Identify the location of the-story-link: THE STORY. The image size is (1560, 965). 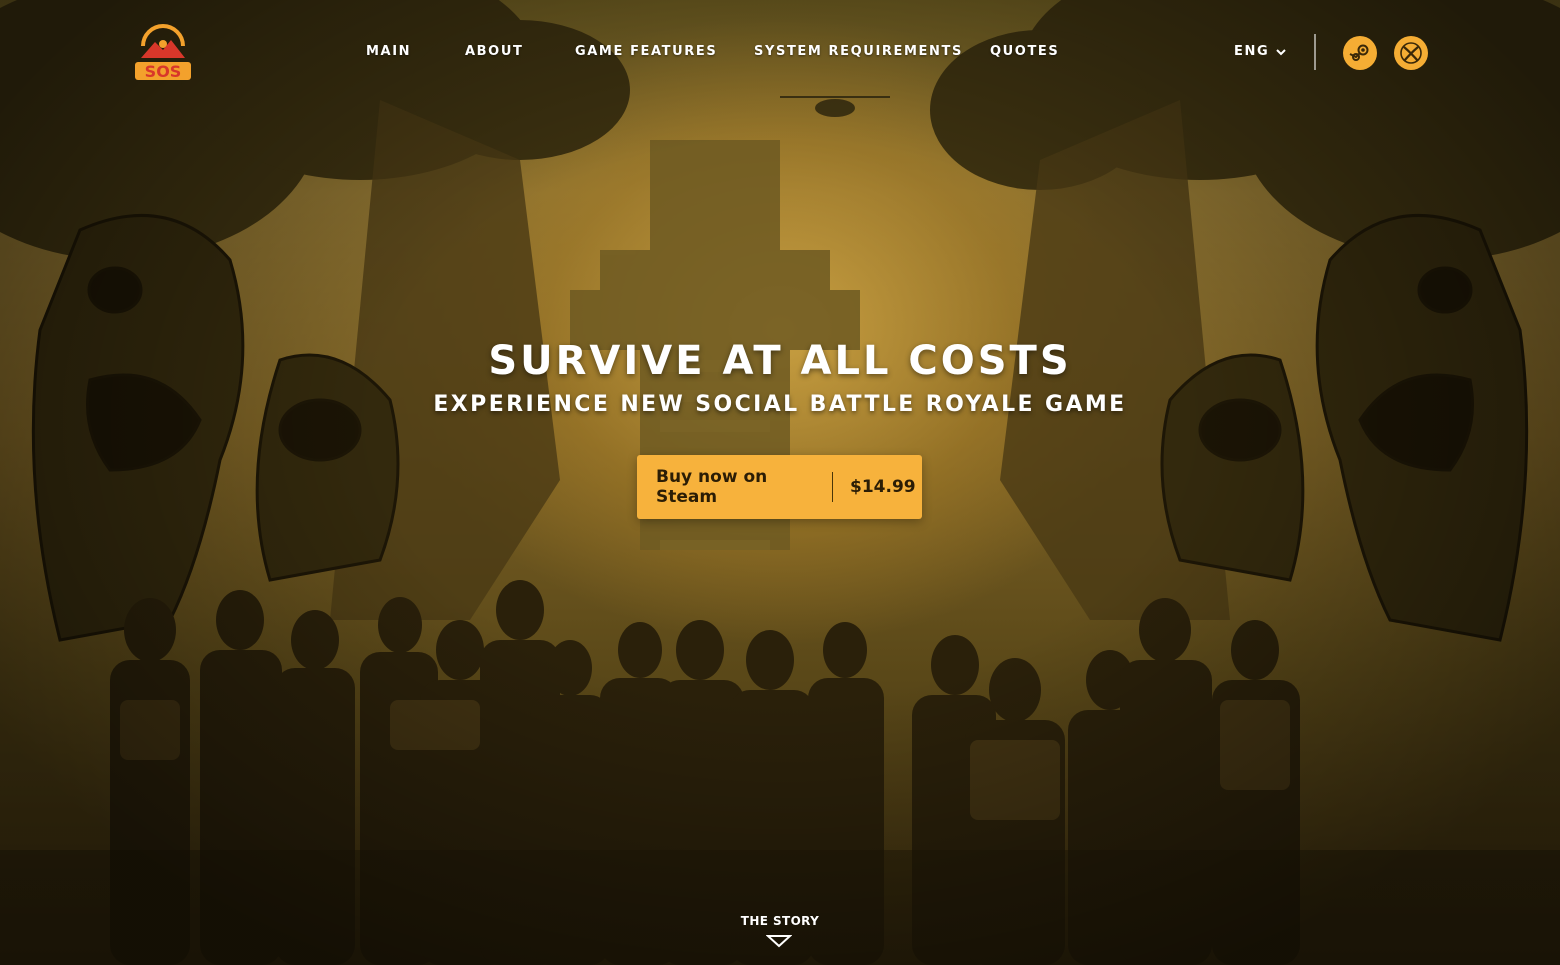
(780, 921).